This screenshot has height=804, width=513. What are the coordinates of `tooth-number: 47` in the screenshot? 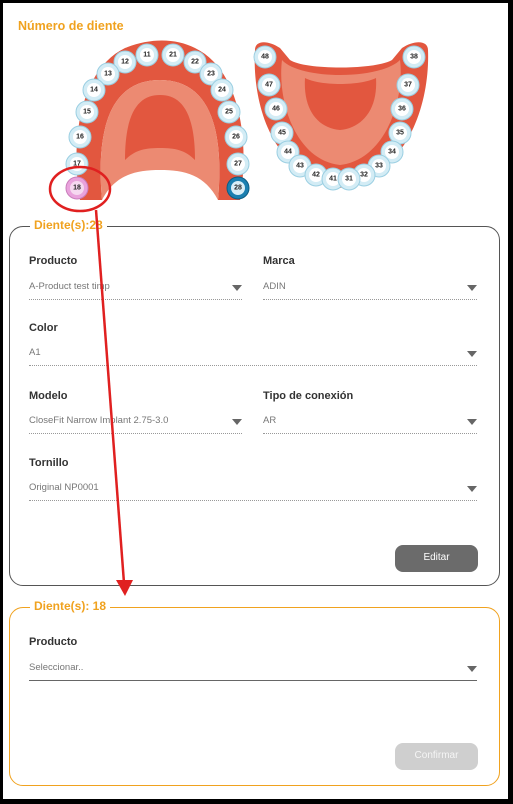 It's located at (269, 85).